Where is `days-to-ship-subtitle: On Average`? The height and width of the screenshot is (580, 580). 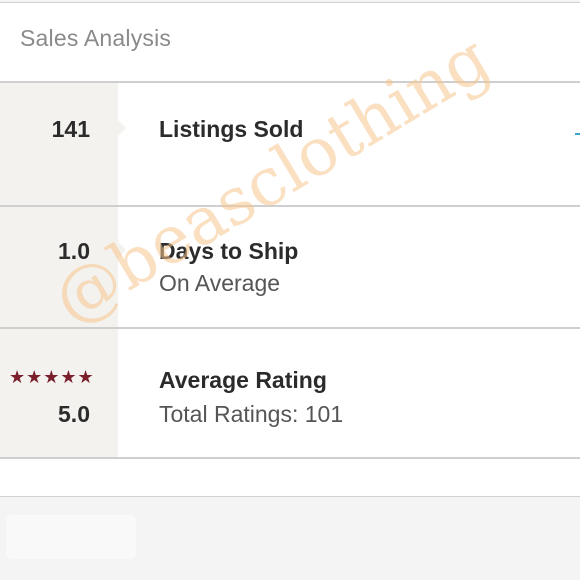
days-to-ship-subtitle: On Average is located at coordinates (220, 283).